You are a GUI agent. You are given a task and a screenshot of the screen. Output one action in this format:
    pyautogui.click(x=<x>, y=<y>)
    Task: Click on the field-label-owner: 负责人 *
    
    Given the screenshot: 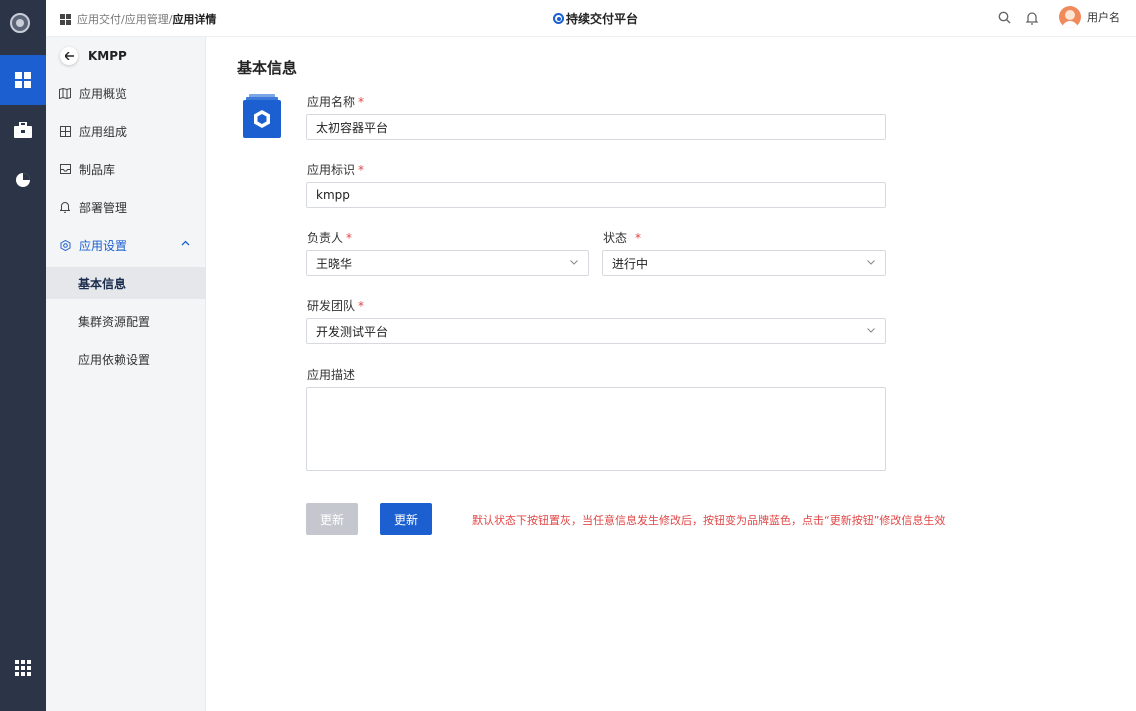 What is the action you would take?
    pyautogui.click(x=329, y=237)
    